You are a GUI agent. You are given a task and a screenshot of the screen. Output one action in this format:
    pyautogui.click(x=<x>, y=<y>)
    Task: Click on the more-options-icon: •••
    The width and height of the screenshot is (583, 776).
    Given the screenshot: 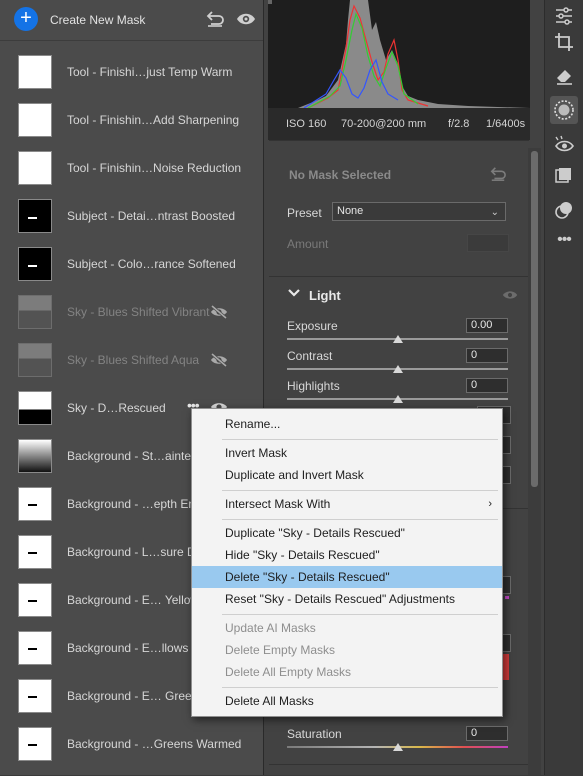 What is the action you would take?
    pyautogui.click(x=564, y=240)
    